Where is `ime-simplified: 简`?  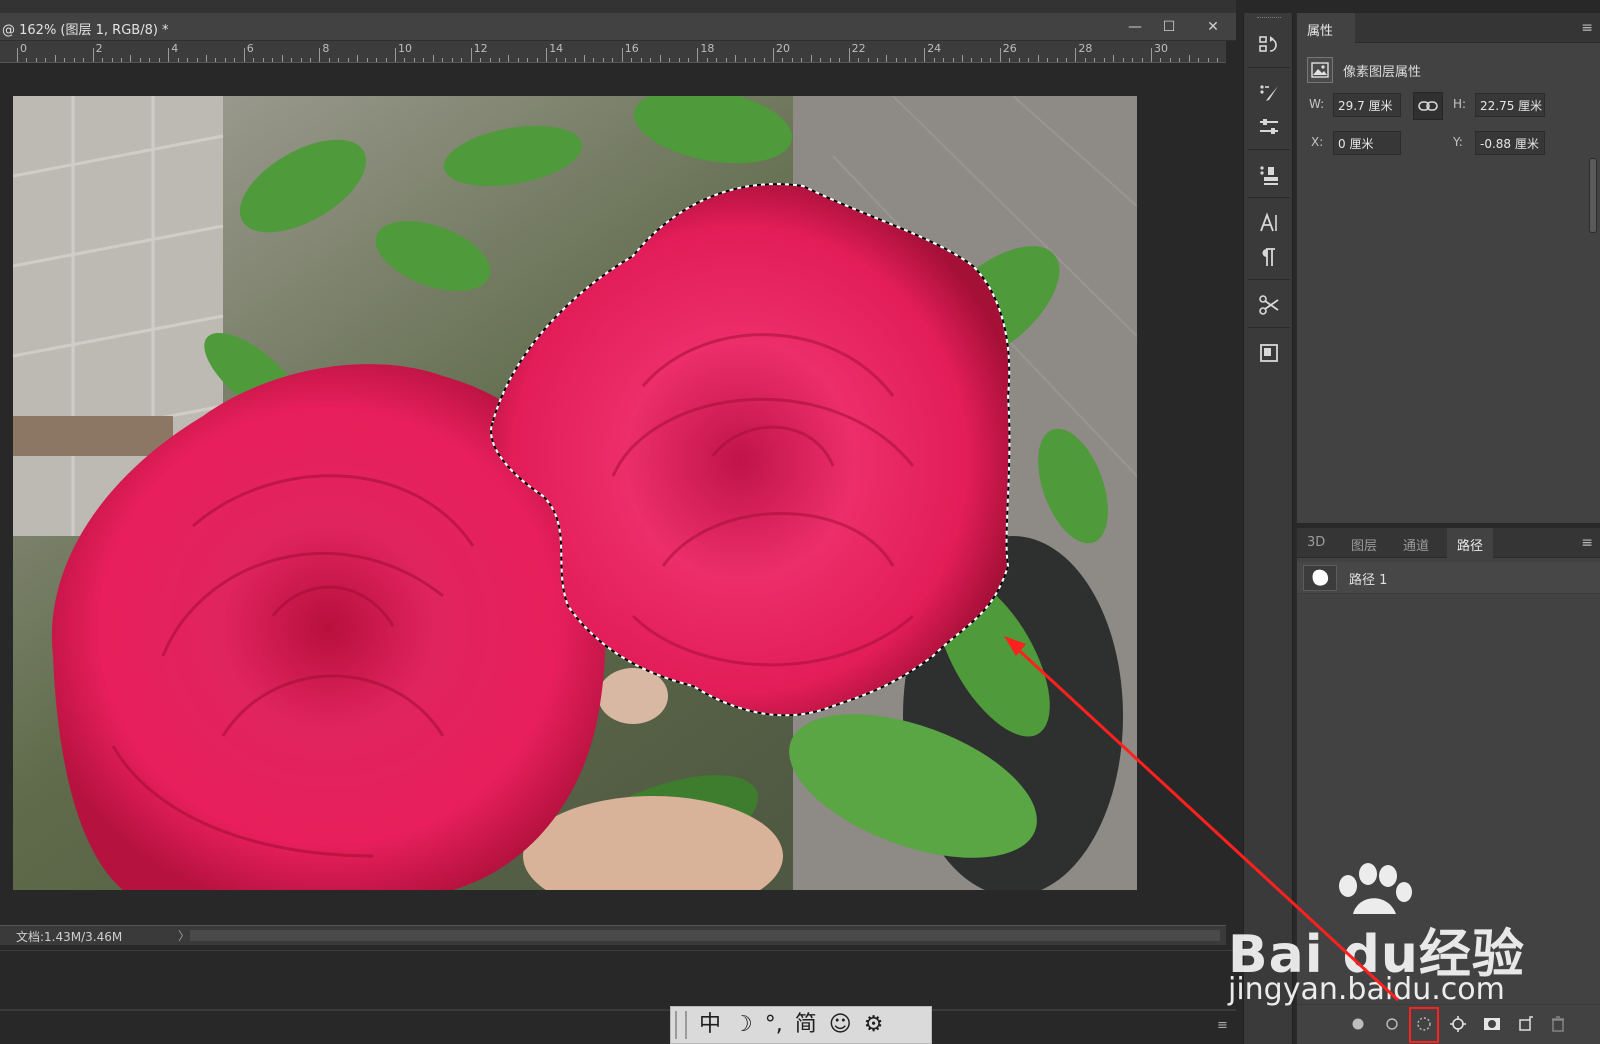 ime-simplified: 简 is located at coordinates (806, 1025).